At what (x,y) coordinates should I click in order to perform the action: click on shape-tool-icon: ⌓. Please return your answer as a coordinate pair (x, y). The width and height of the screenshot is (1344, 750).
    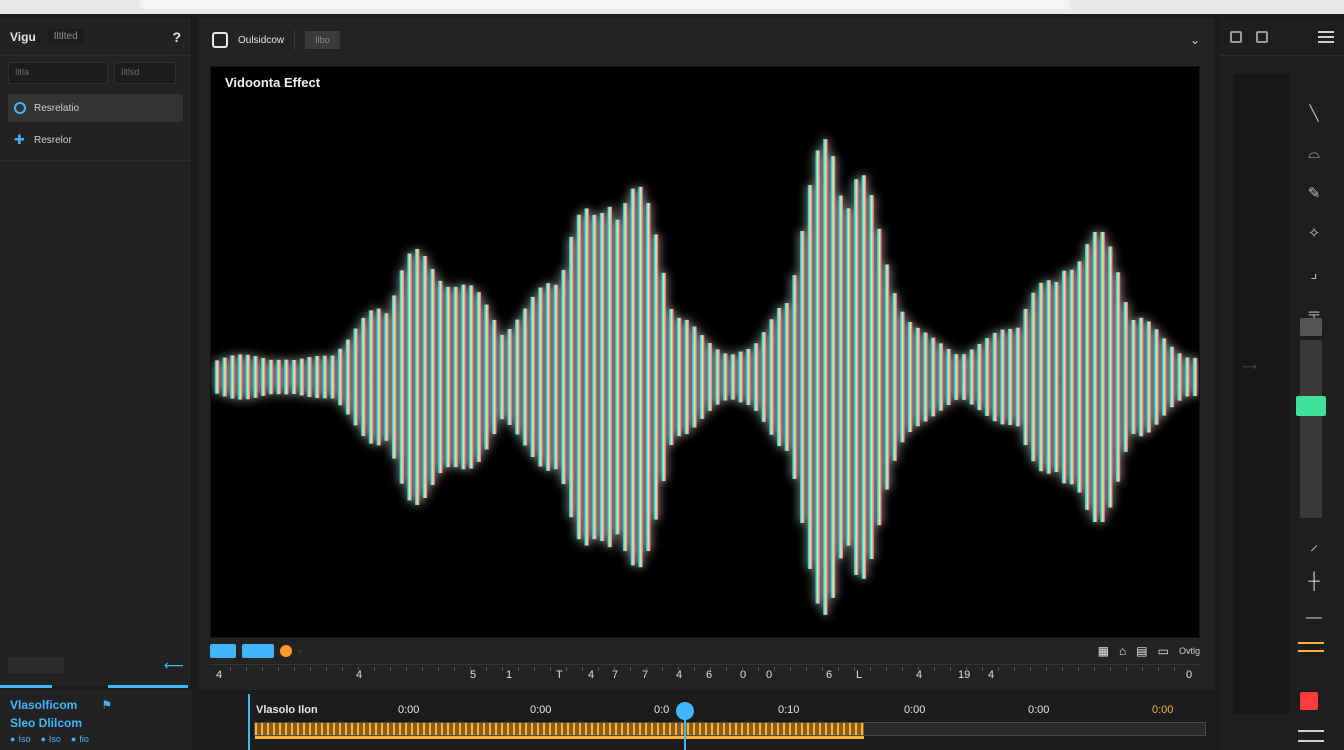
    Looking at the image, I should click on (1314, 154).